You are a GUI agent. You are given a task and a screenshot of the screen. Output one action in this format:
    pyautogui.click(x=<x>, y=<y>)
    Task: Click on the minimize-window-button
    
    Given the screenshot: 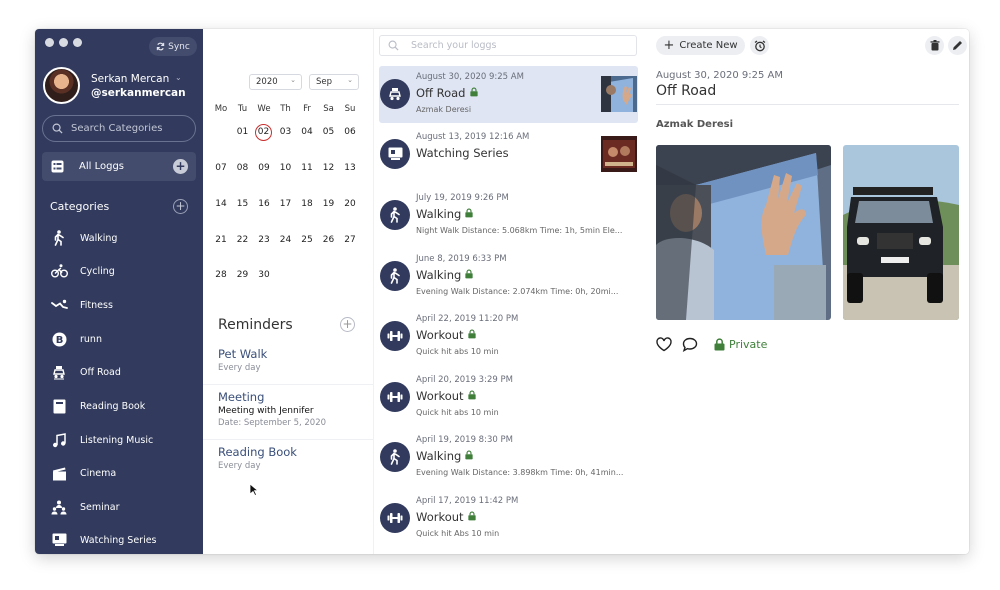 What is the action you would take?
    pyautogui.click(x=63, y=42)
    